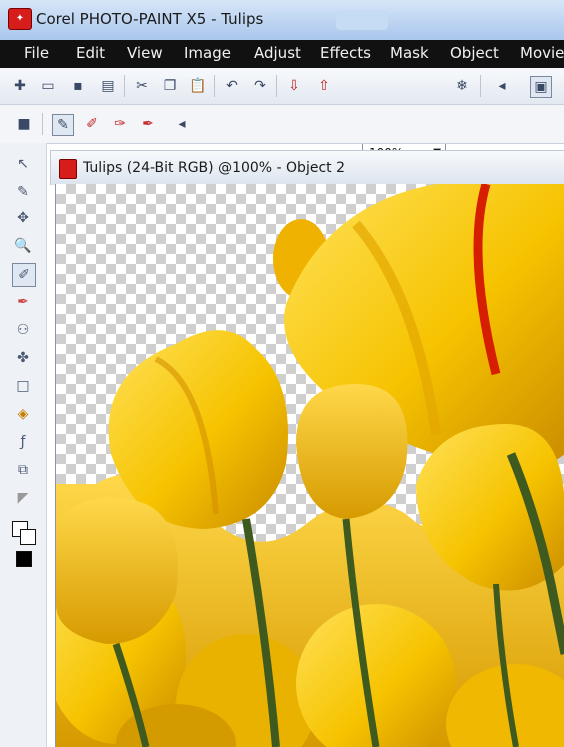  Describe the element at coordinates (23, 414) in the screenshot. I see `fill-icon: ◈` at that location.